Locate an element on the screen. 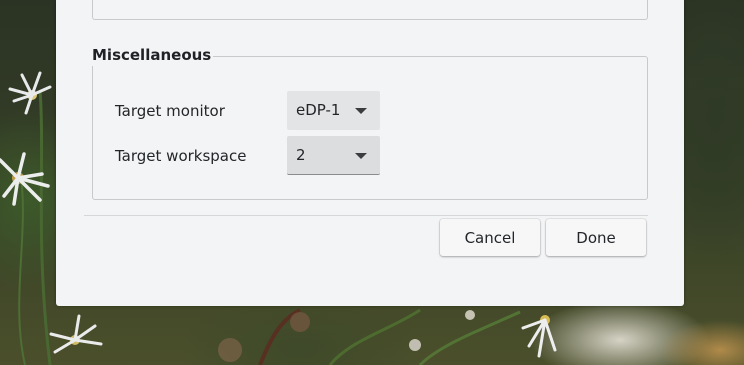 The height and width of the screenshot is (365, 744). misc-group-title: Miscellaneous is located at coordinates (153, 55).